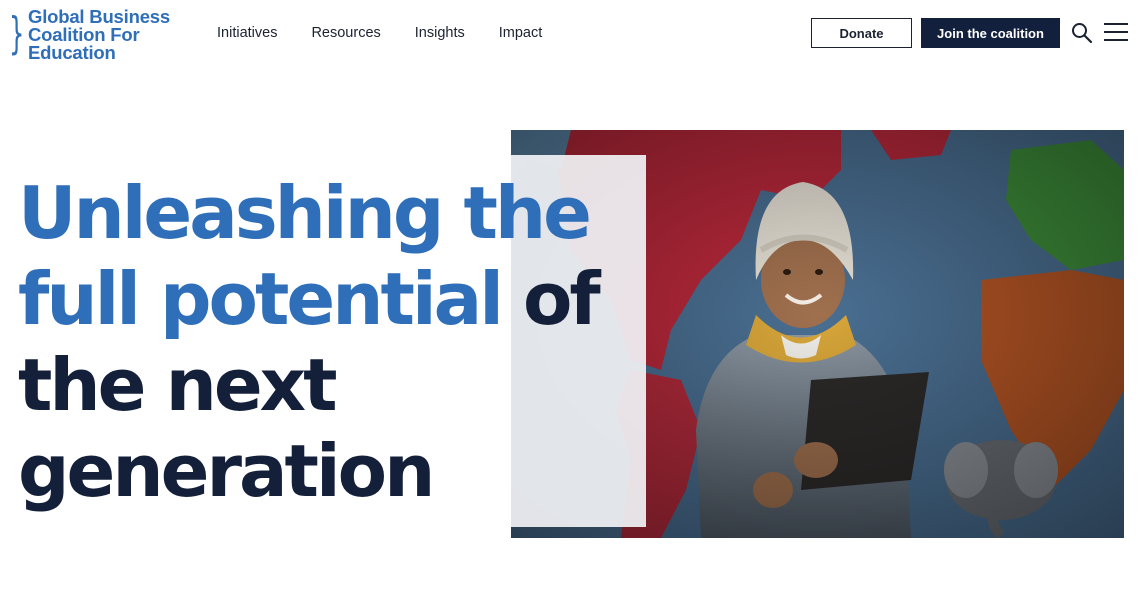 Image resolution: width=1145 pixels, height=595 pixels. What do you see at coordinates (99, 35) in the screenshot?
I see `logo-text: Global Business Coalition For Education` at bounding box center [99, 35].